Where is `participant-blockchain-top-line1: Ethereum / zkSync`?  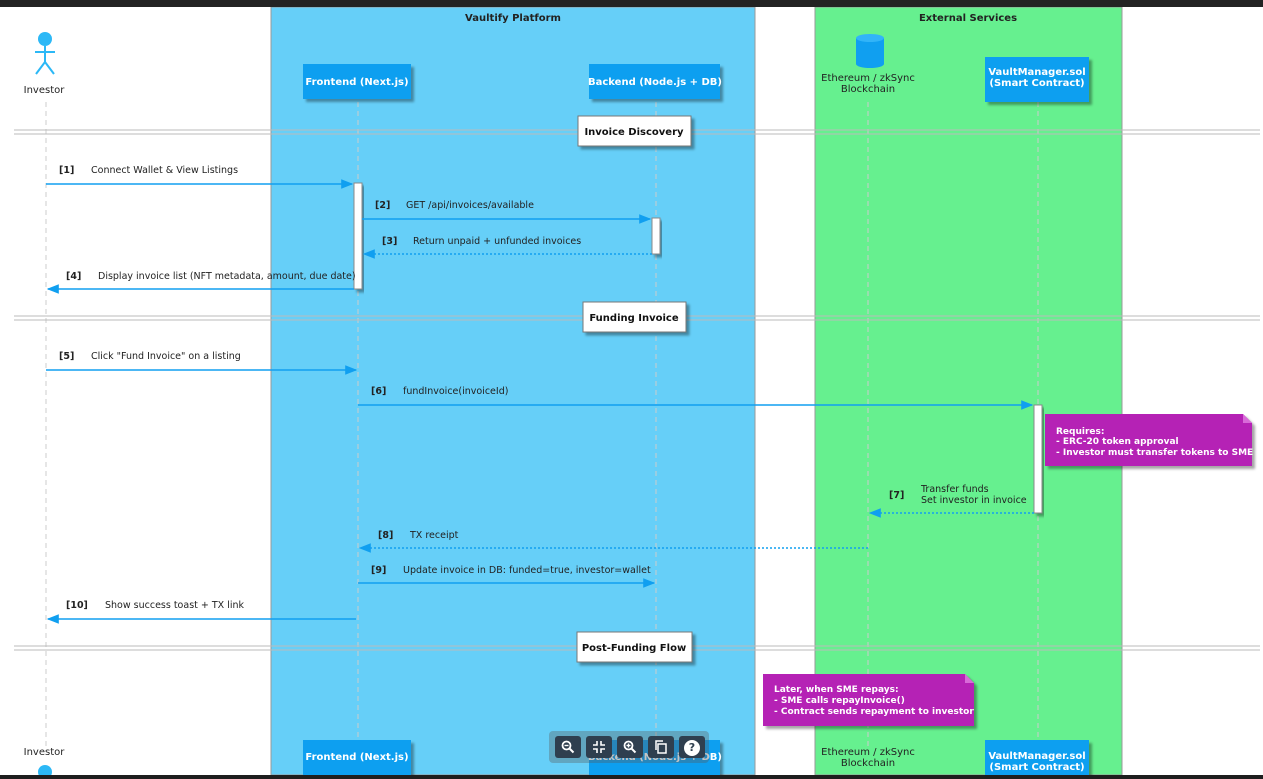
participant-blockchain-top-line1: Ethereum / zkSync is located at coordinates (868, 78).